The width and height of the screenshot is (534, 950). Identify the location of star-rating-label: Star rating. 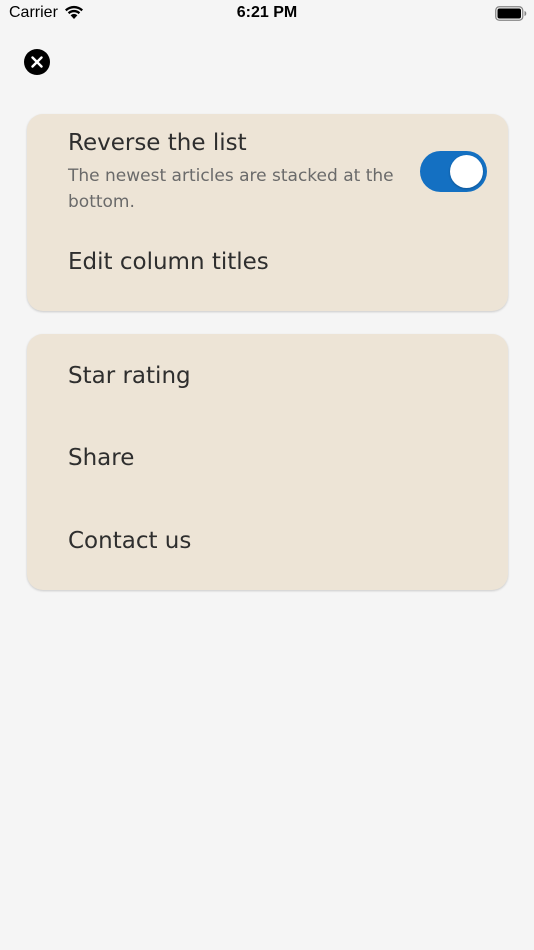
(129, 376).